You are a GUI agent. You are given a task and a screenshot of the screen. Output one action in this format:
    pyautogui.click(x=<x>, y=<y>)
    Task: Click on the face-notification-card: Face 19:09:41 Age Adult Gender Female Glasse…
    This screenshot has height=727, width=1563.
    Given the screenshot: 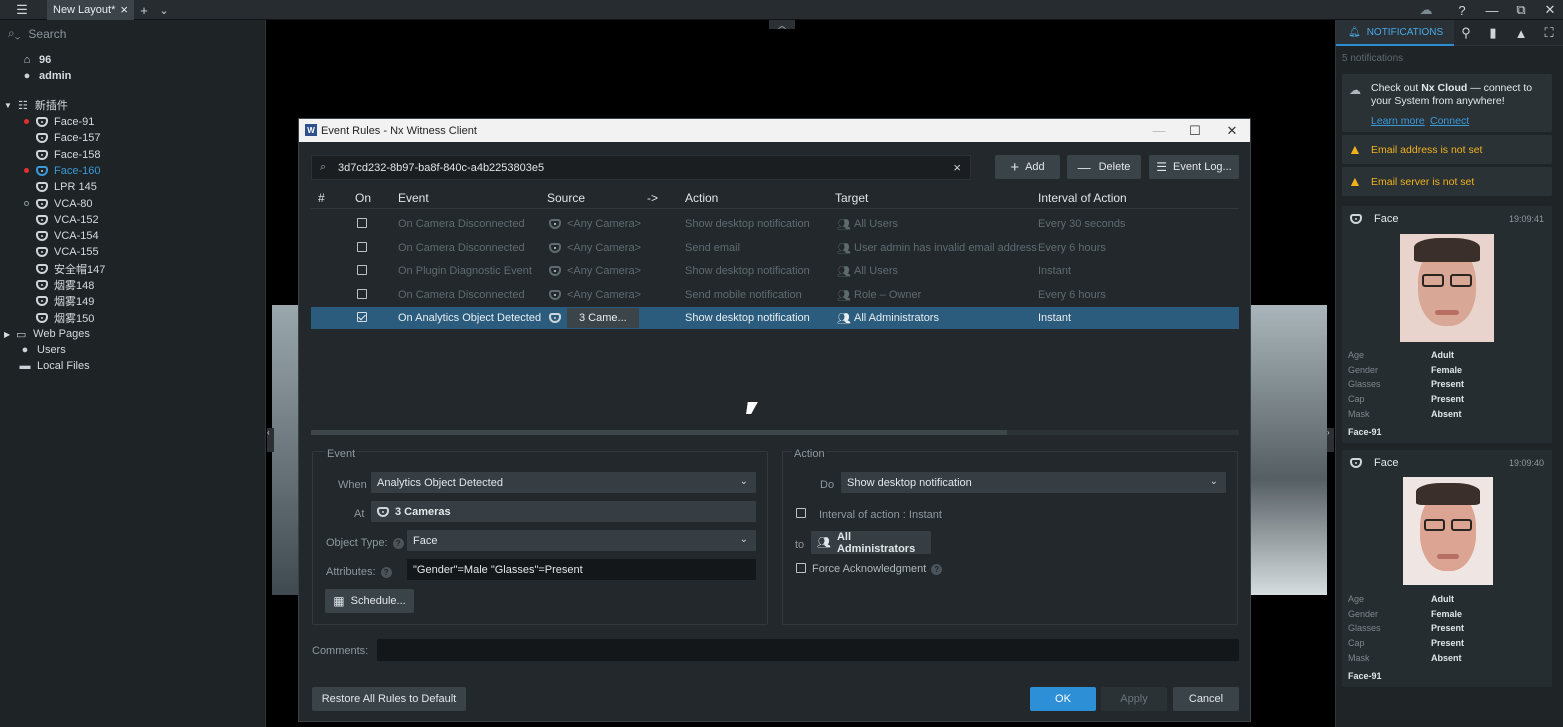 What is the action you would take?
    pyautogui.click(x=1447, y=324)
    